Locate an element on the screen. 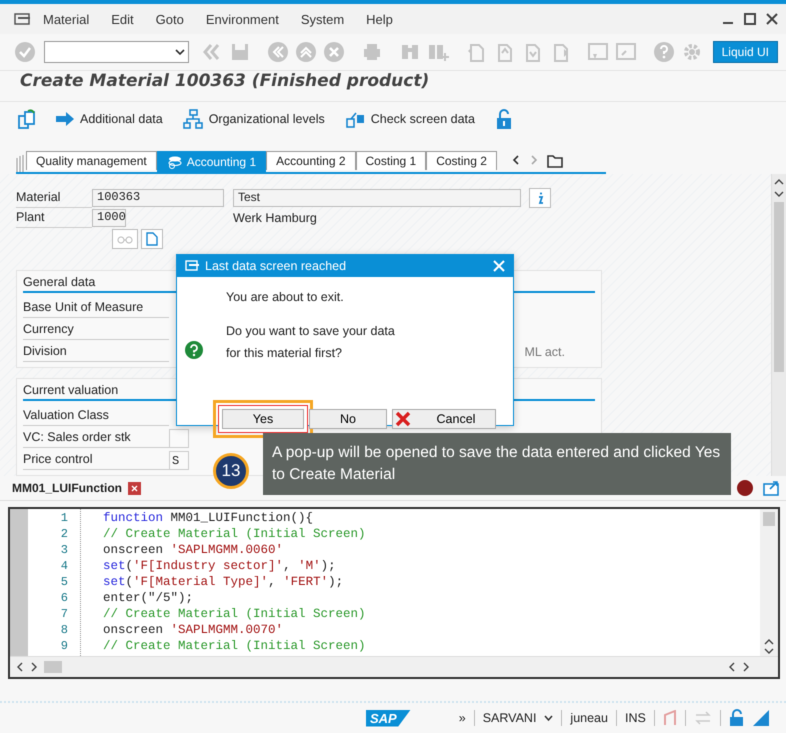 Image resolution: width=786 pixels, height=733 pixels. tab: Quality management is located at coordinates (91, 160).